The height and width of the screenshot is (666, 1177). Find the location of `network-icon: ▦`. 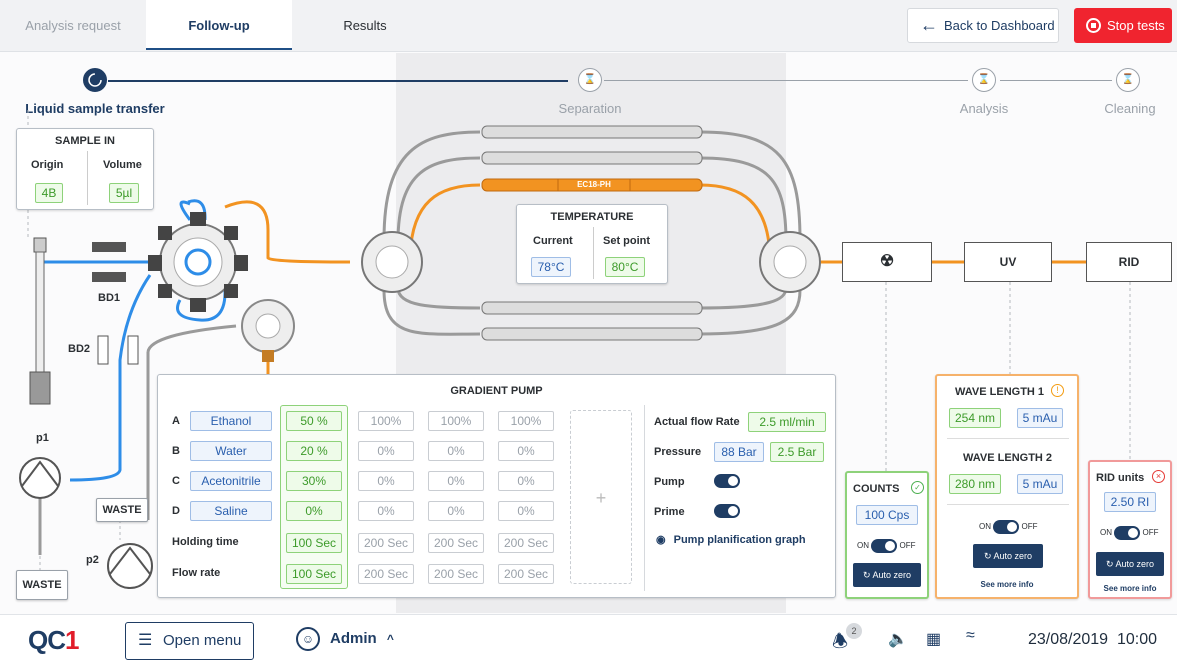

network-icon: ▦ is located at coordinates (933, 639).